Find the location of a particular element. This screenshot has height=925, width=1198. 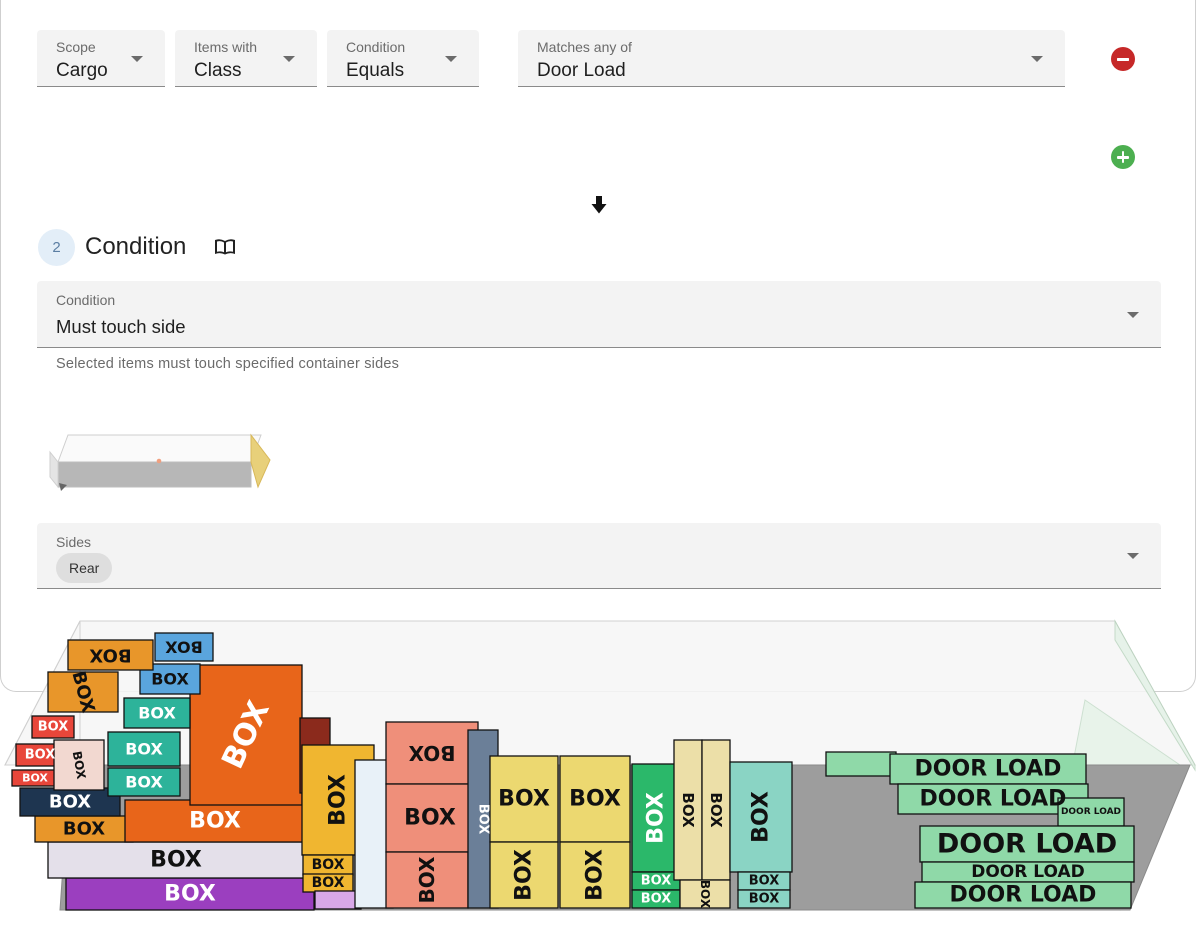

matches-any-select: Matches any of Door Load is located at coordinates (791, 58).